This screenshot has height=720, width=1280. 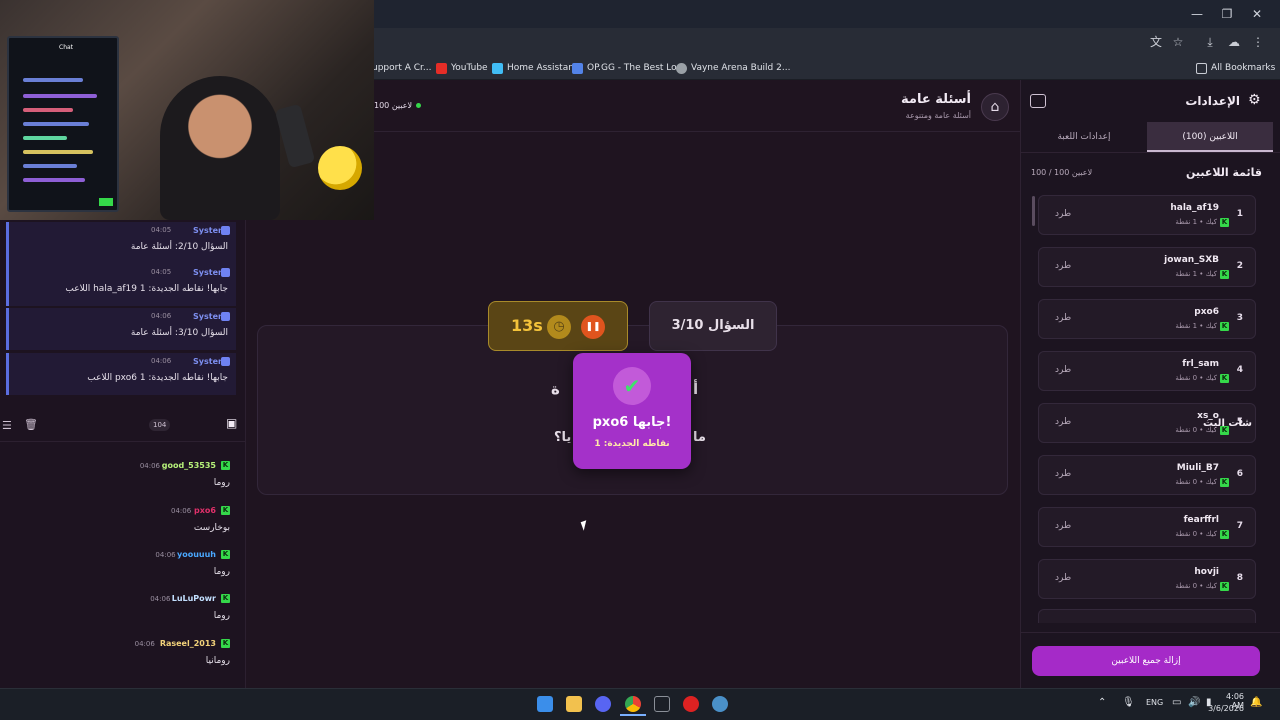 I want to click on restore-button: ❐, so click(x=1227, y=14).